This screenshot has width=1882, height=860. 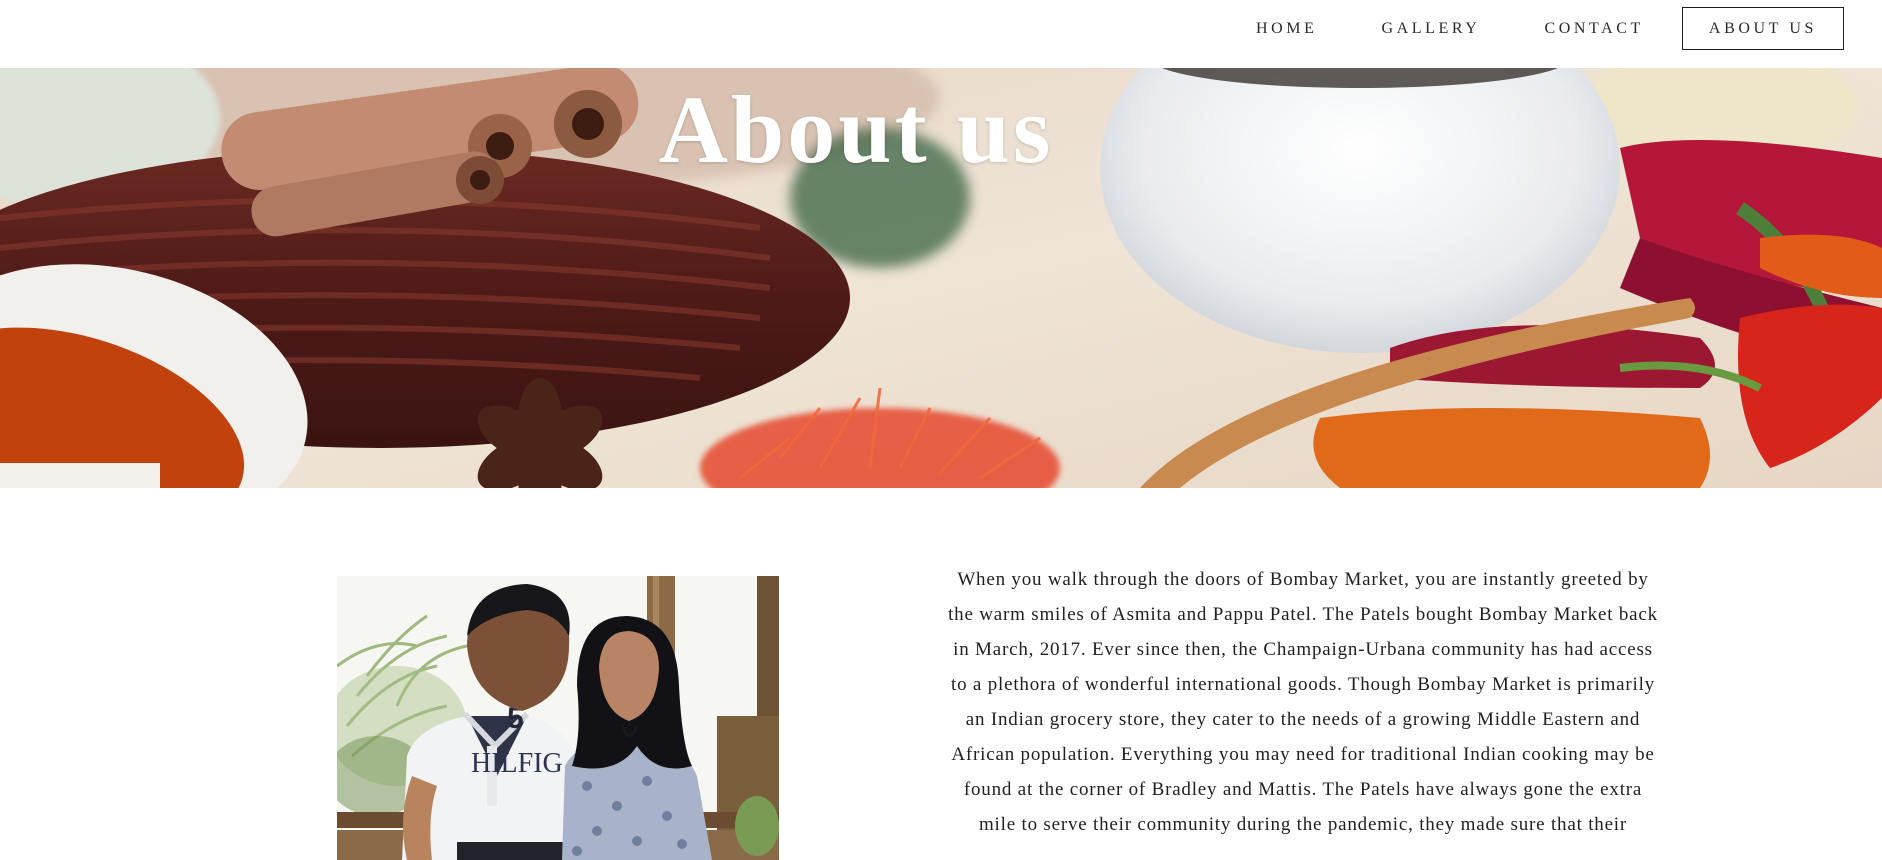 What do you see at coordinates (517, 763) in the screenshot?
I see `shirt-brand-text: HILFIG` at bounding box center [517, 763].